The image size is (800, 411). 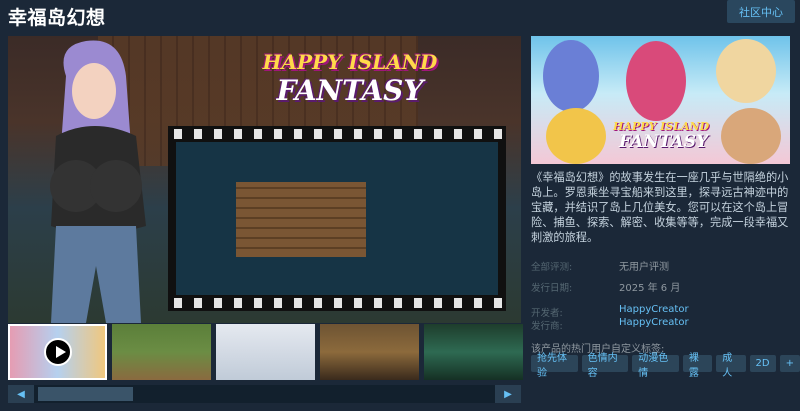 What do you see at coordinates (554, 366) in the screenshot?
I see `tag: 抢先体验` at bounding box center [554, 366].